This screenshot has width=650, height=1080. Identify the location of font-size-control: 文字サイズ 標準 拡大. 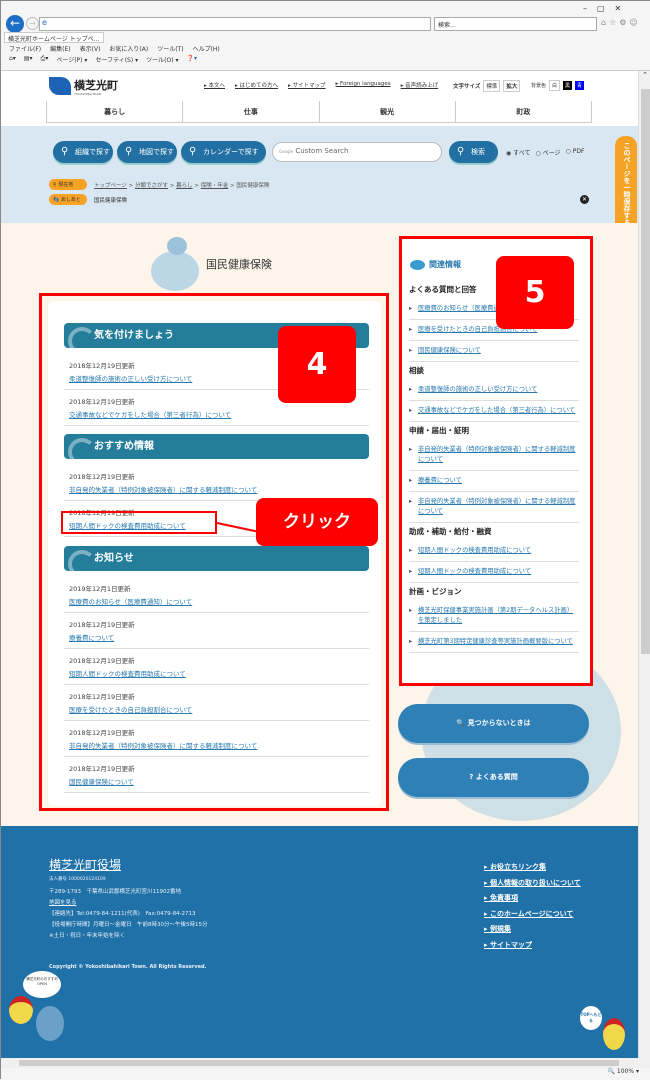
(487, 86).